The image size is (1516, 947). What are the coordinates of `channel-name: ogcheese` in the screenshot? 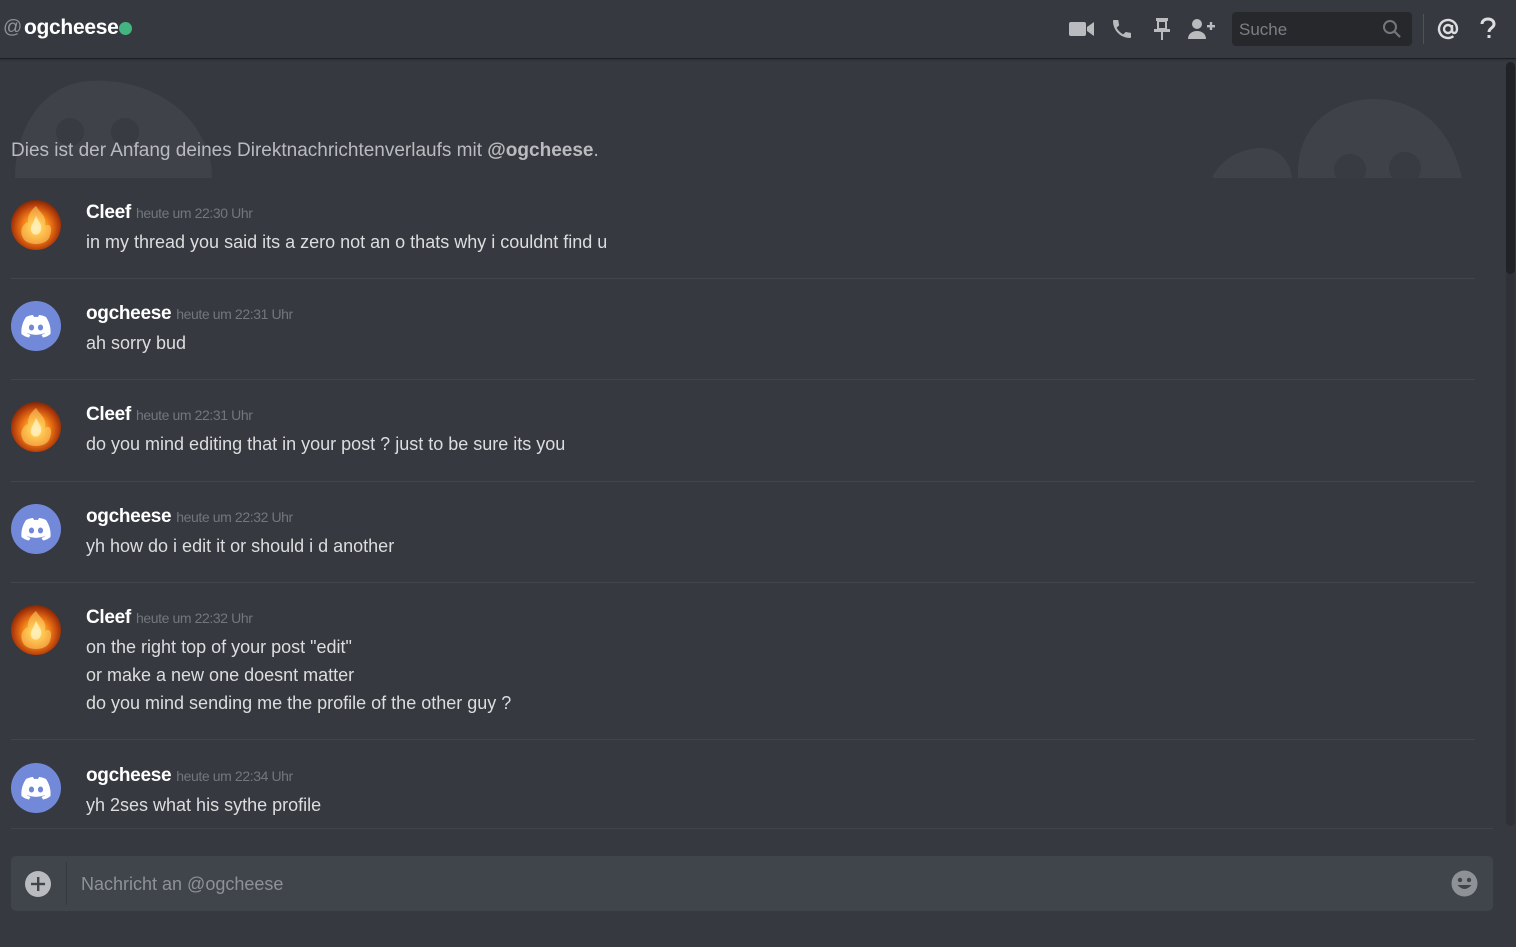 It's located at (71, 27).